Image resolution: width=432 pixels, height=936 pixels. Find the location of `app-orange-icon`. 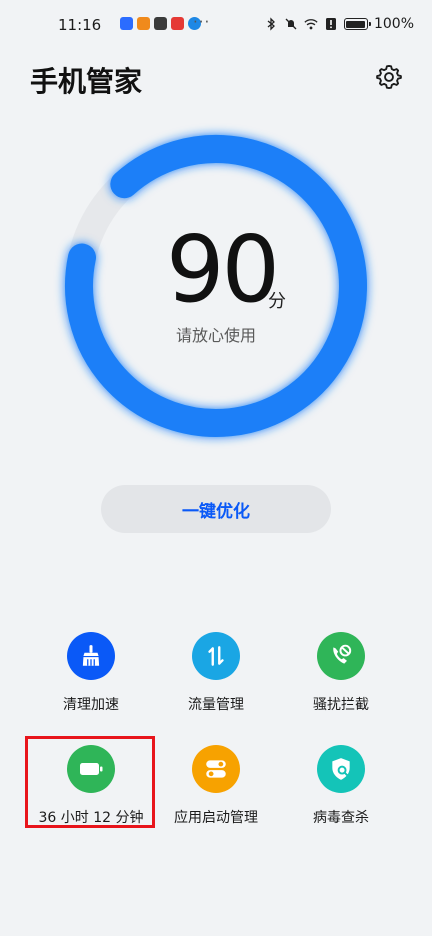

app-orange-icon is located at coordinates (143, 23).